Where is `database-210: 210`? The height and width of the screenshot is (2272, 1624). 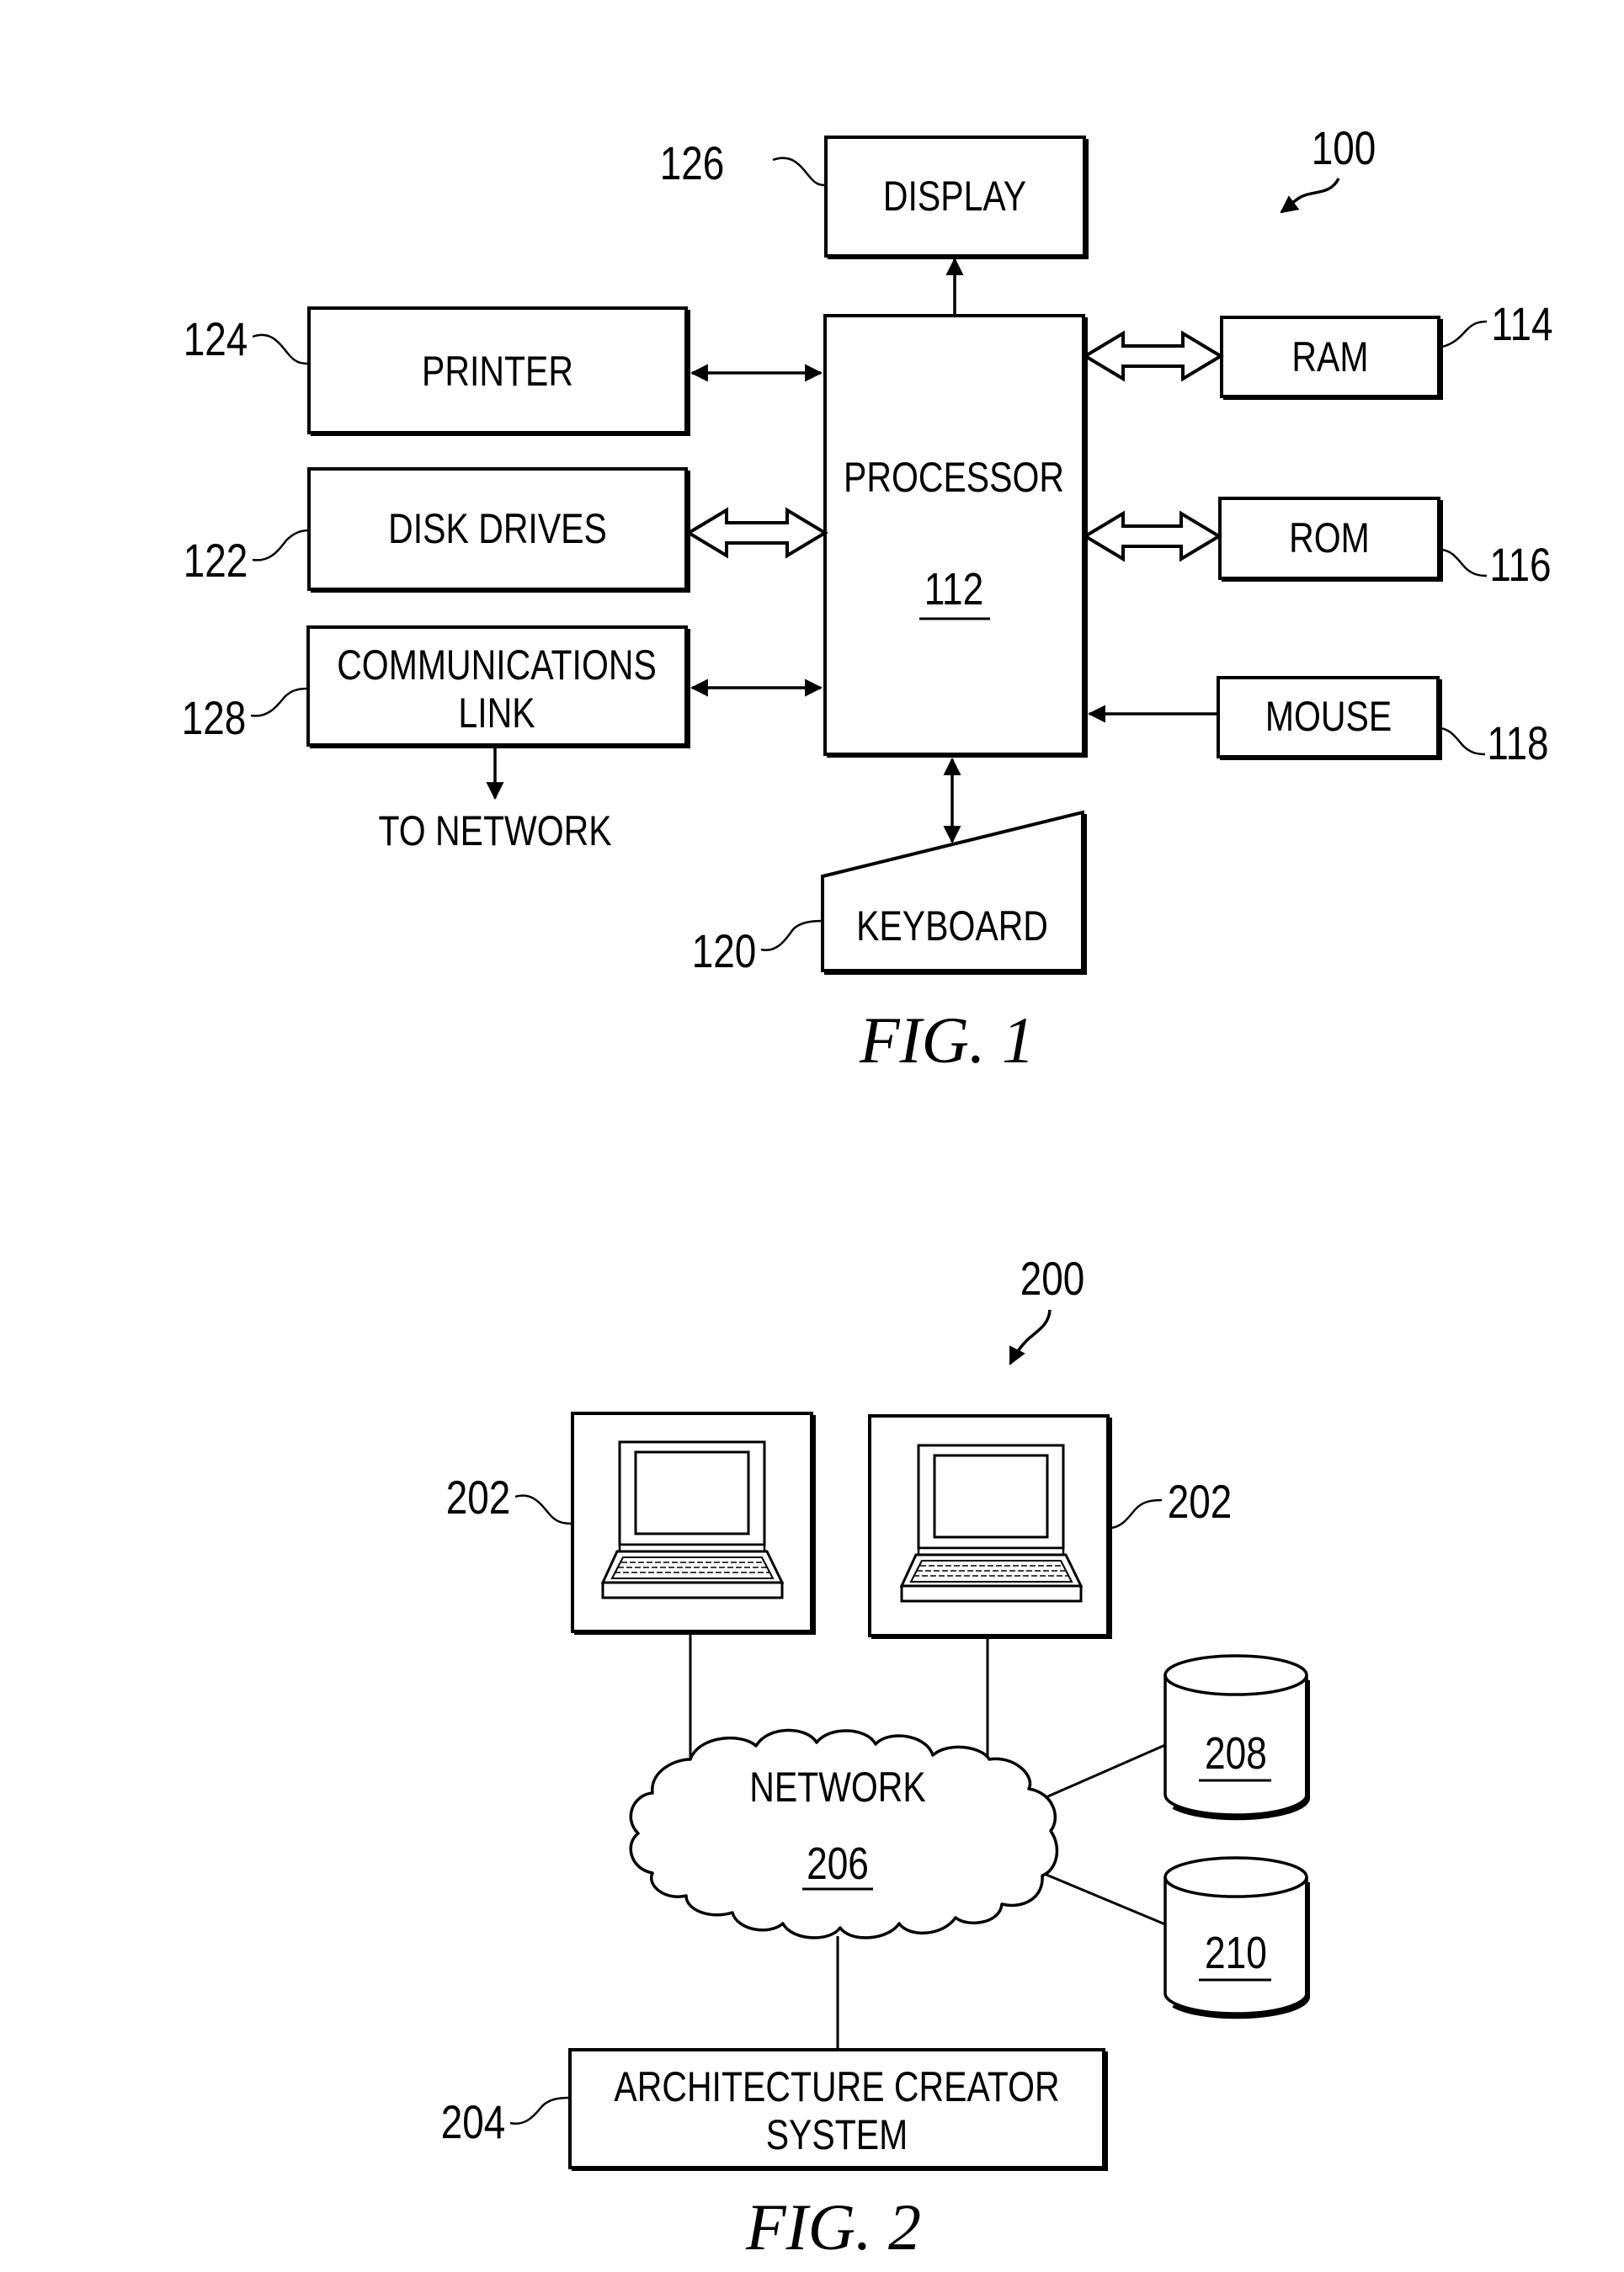 database-210: 210 is located at coordinates (1237, 1938).